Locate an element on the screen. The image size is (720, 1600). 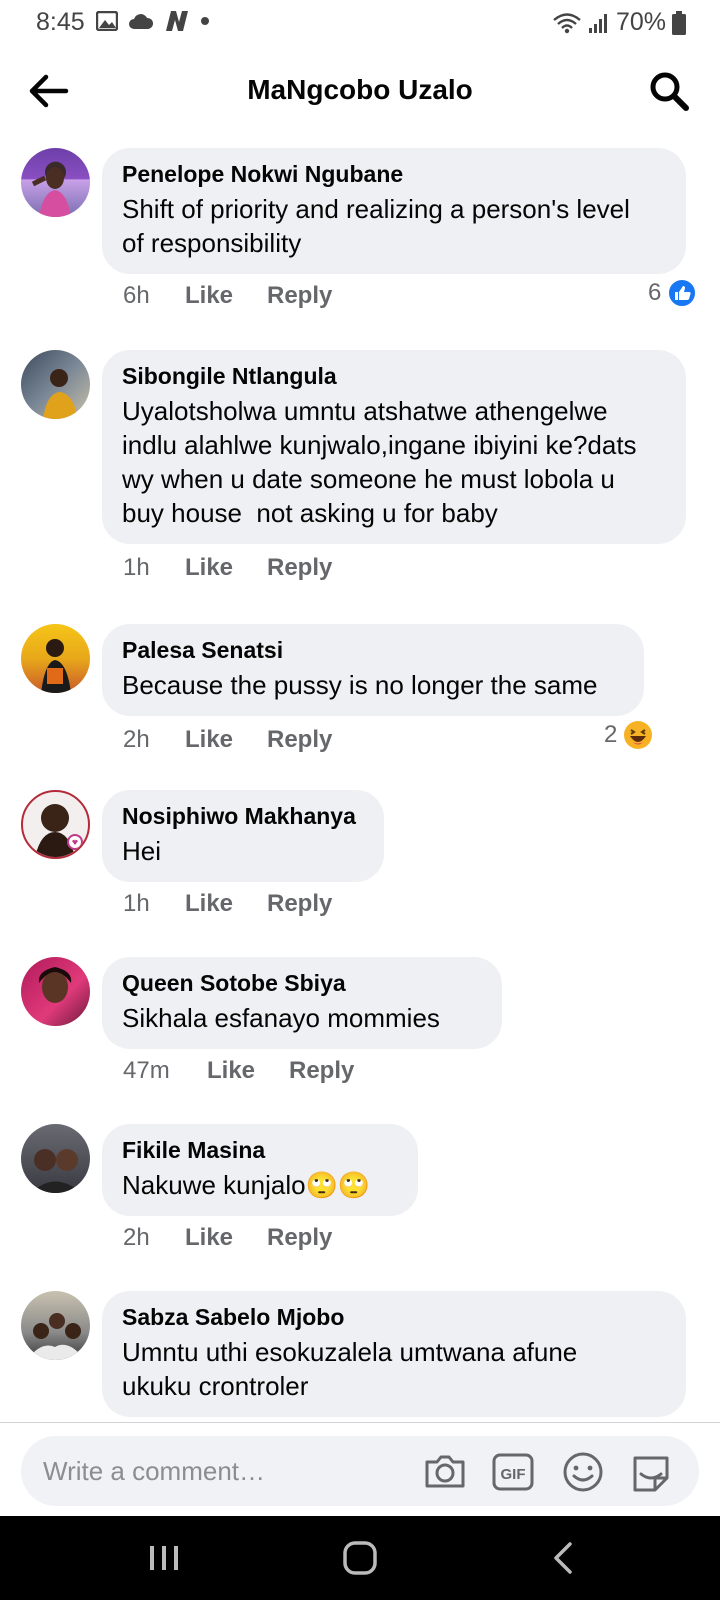
comment-author: Penelope Nokwi Ngubane is located at coordinates (394, 174).